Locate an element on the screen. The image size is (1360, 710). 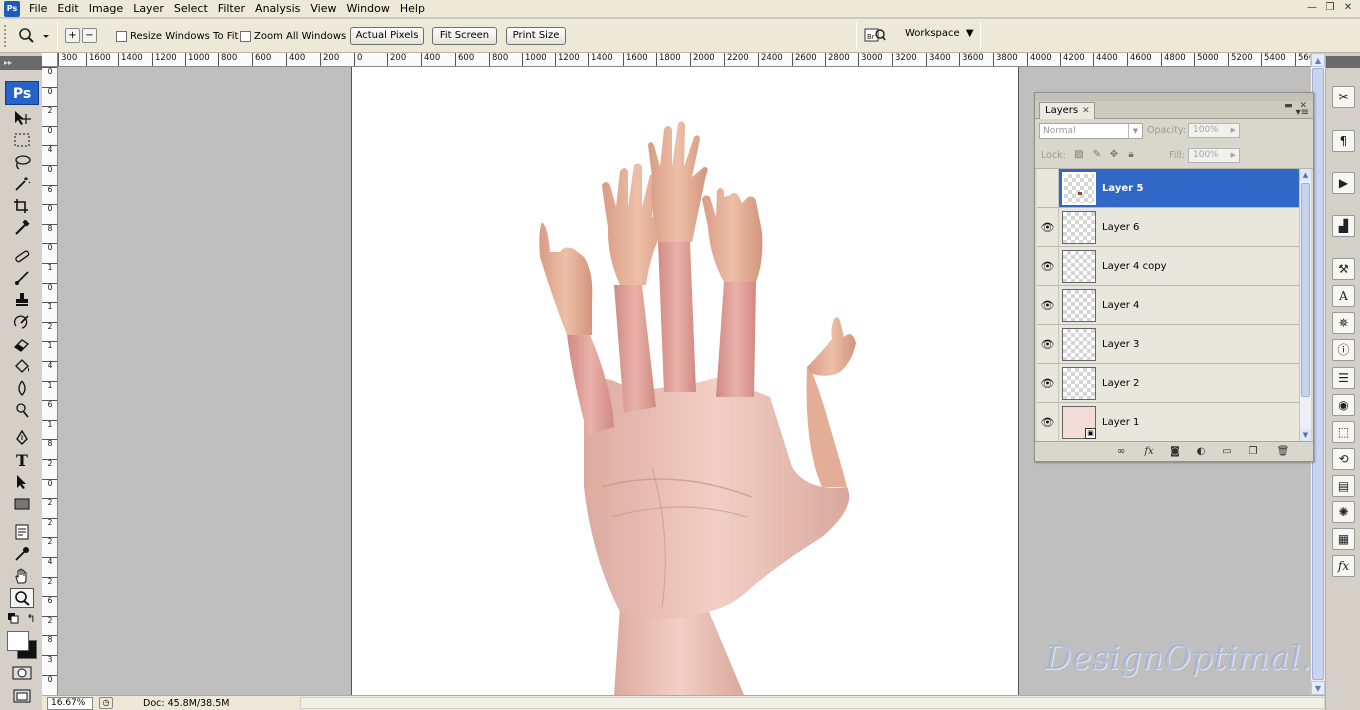
layer-name: Layer 1 is located at coordinates (1120, 422).